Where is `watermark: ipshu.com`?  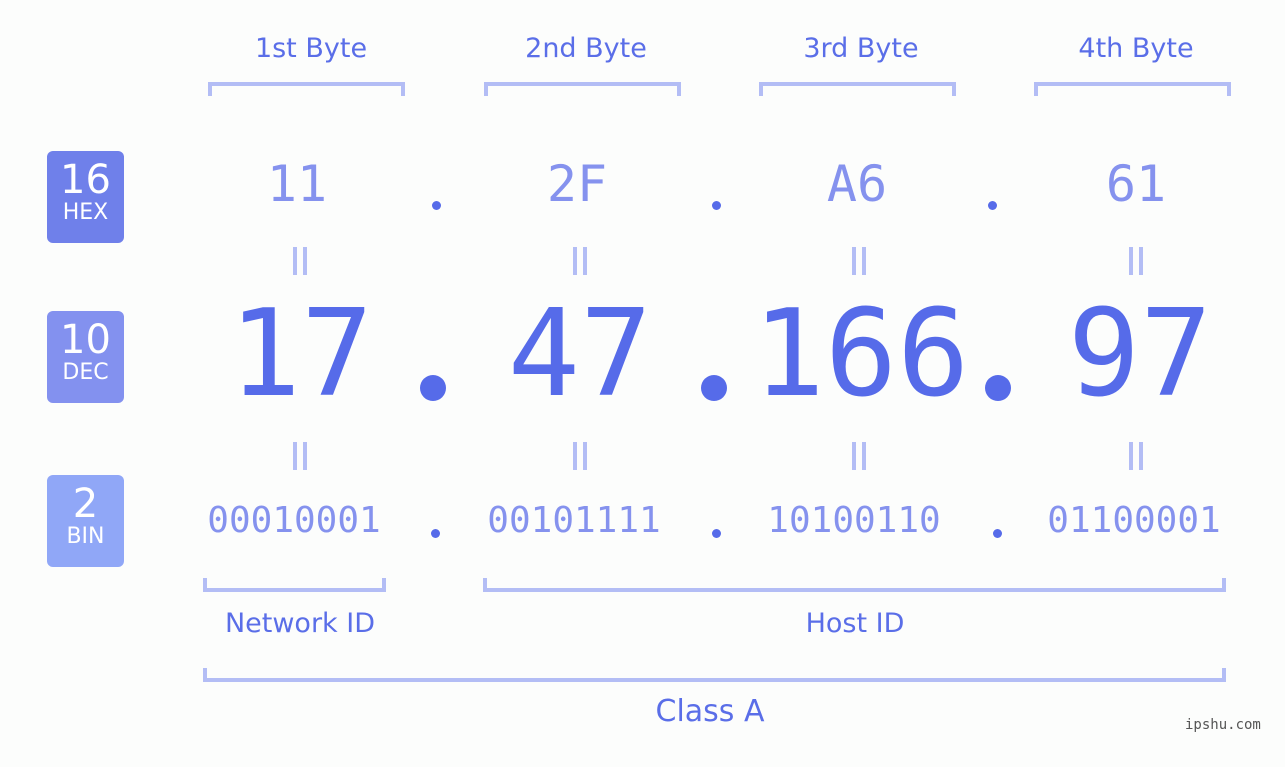
watermark: ipshu.com is located at coordinates (1223, 725).